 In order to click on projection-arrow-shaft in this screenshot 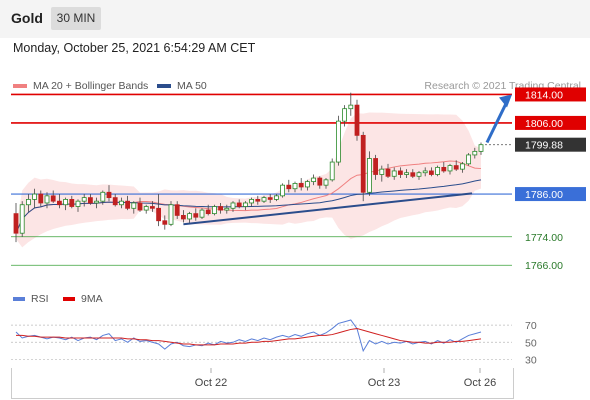, I will do `click(497, 121)`.